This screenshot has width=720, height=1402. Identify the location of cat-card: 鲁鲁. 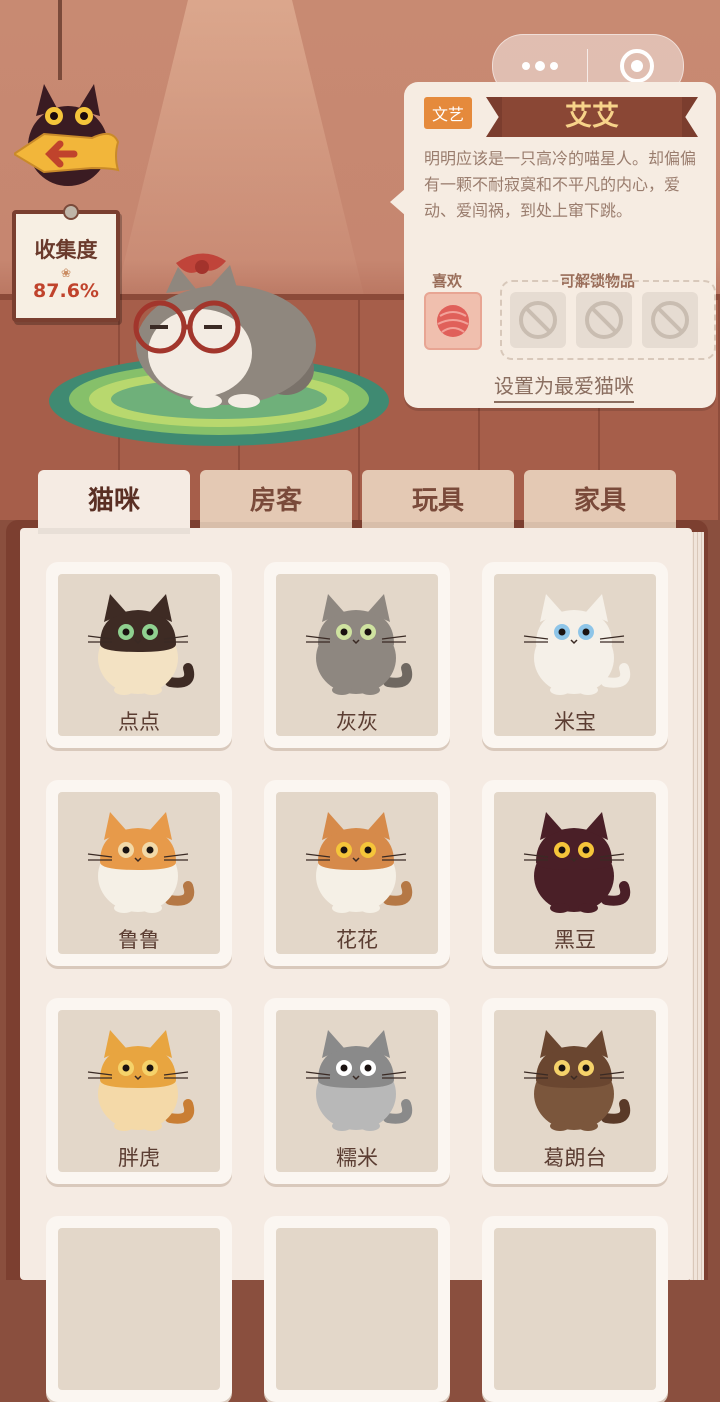
(139, 873).